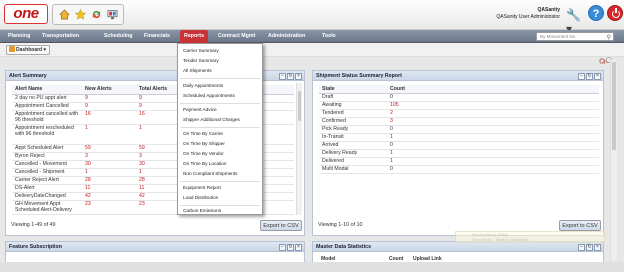 The width and height of the screenshot is (624, 272). Describe the element at coordinates (596, 13) in the screenshot. I see `help-icon: ?` at that location.